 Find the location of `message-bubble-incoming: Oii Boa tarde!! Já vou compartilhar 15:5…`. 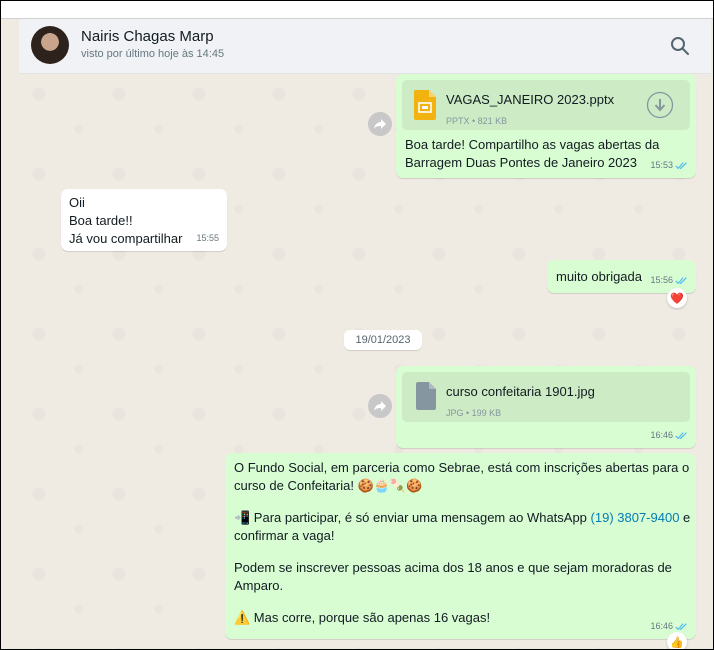

message-bubble-incoming: Oii Boa tarde!! Já vou compartilhar 15:5… is located at coordinates (144, 220).